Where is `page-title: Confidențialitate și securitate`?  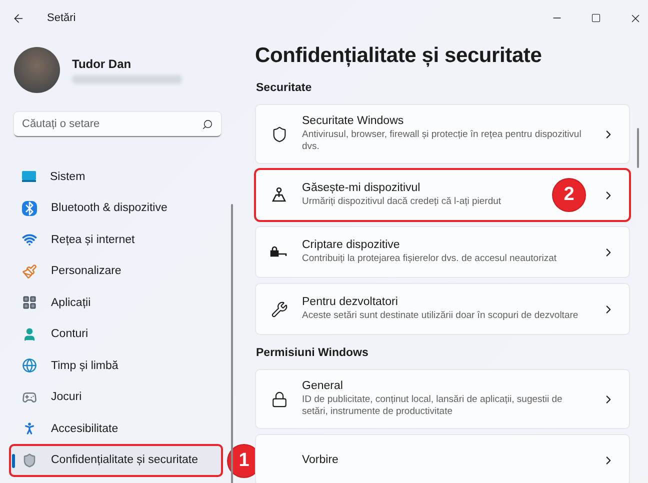
page-title: Confidențialitate și securitate is located at coordinates (399, 56).